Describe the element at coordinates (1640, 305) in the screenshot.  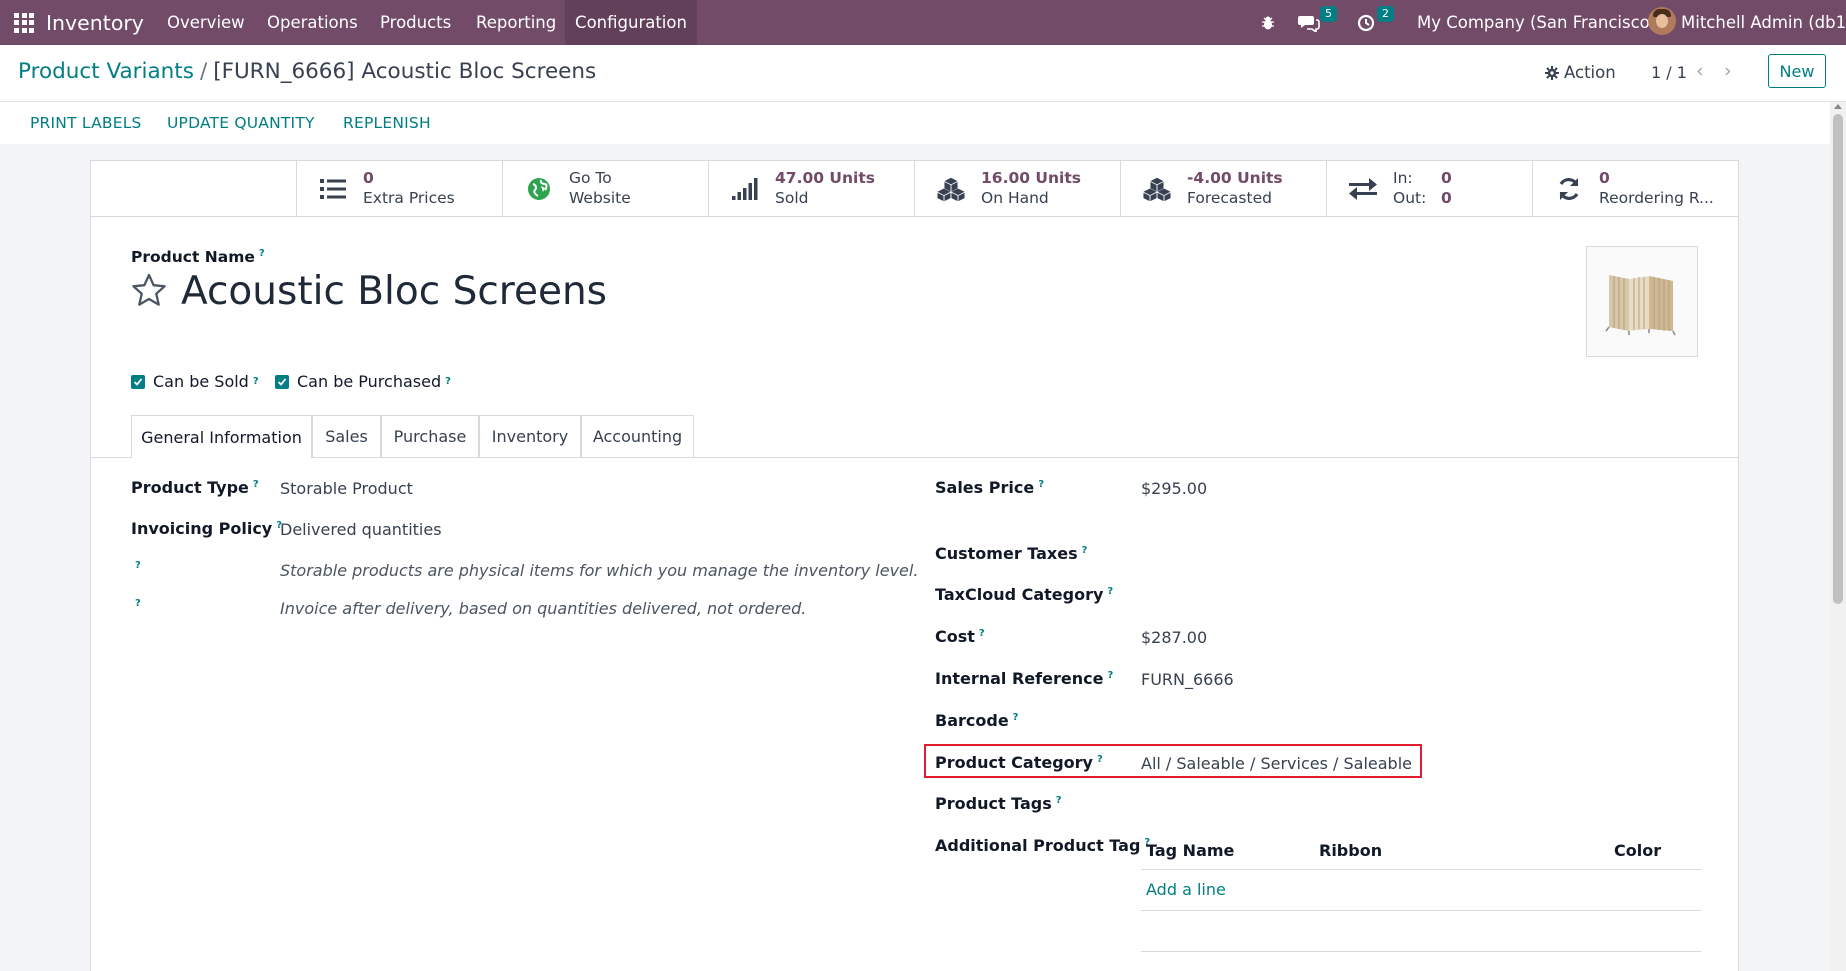
I see `acoustic-screen-illustration` at that location.